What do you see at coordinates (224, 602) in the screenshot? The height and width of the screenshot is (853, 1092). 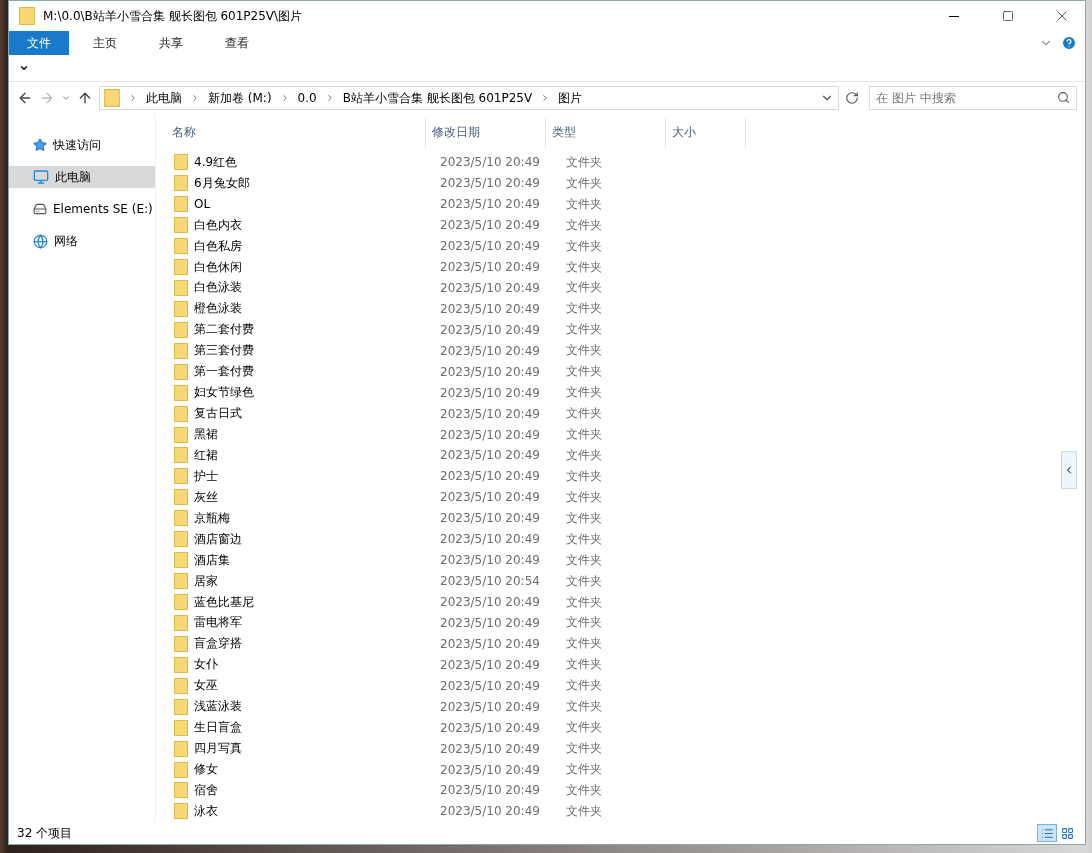 I see `folder-name: 蓝色比基尼` at bounding box center [224, 602].